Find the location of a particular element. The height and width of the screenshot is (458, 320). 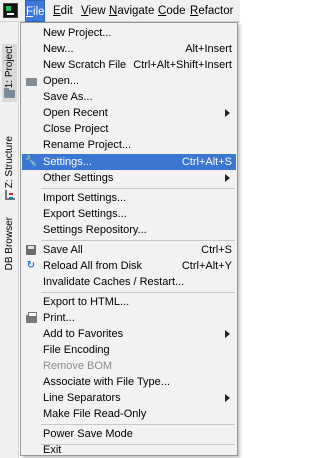

tab-db-browser: DB Browser is located at coordinates (9, 243).